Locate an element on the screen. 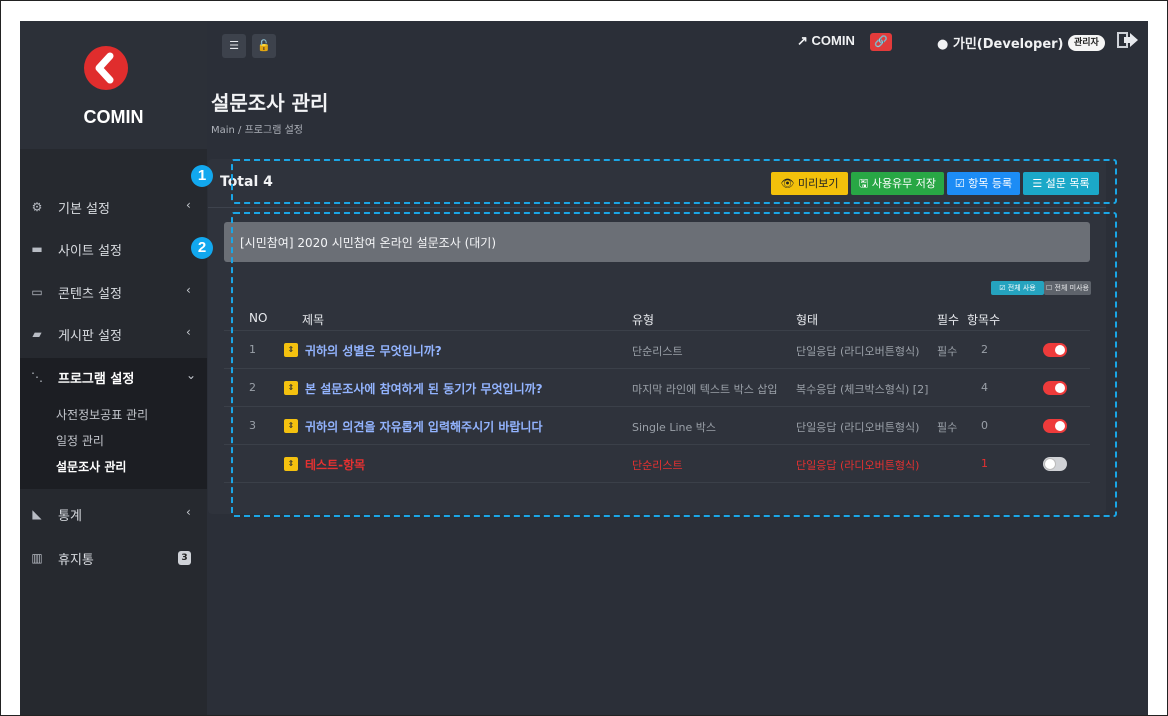  unlock-button: 🔓 is located at coordinates (264, 46).